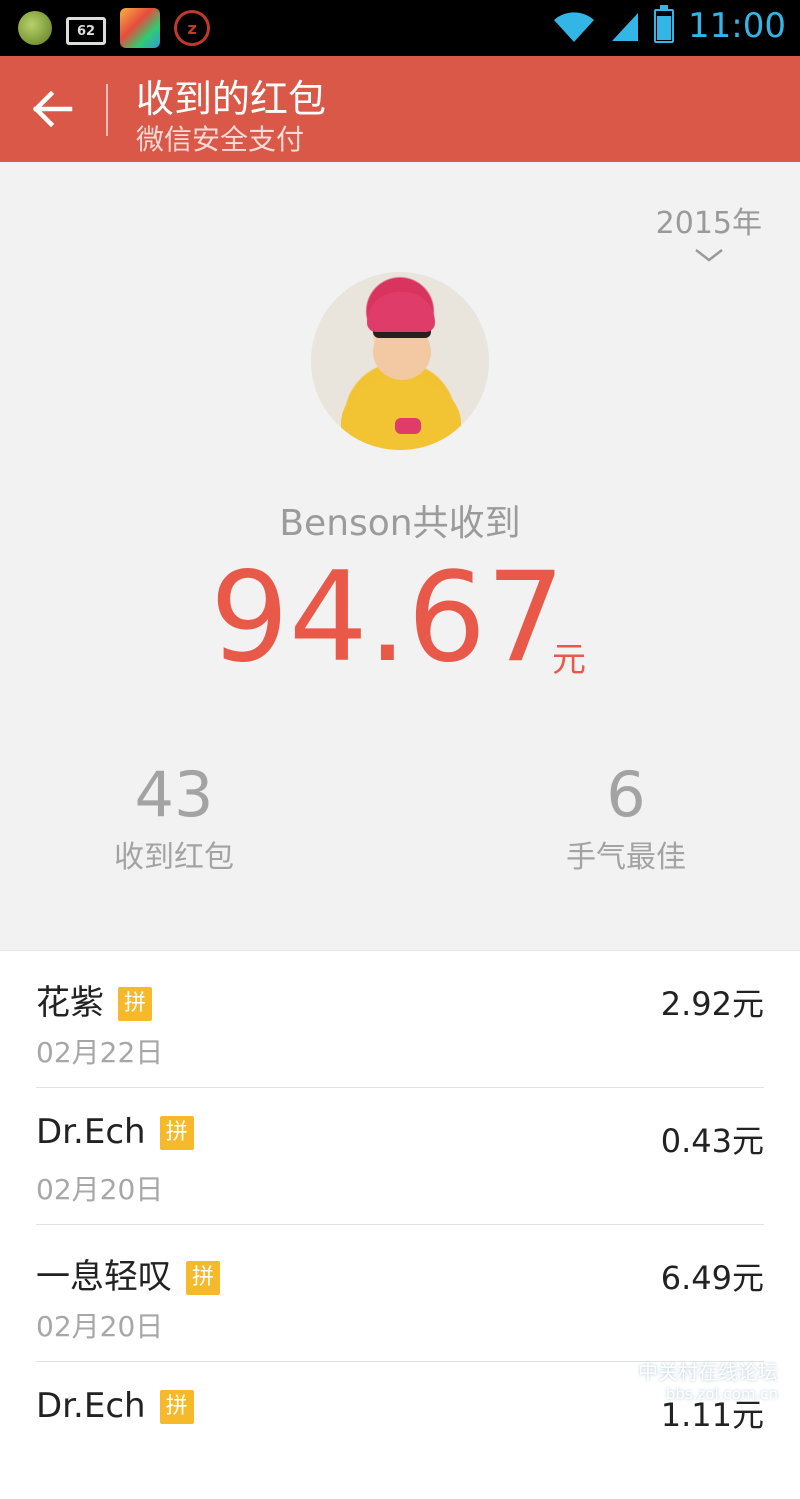 This screenshot has height=1499, width=800. Describe the element at coordinates (400, 28) in the screenshot. I see `status-bar: 62 z 11:00` at that location.